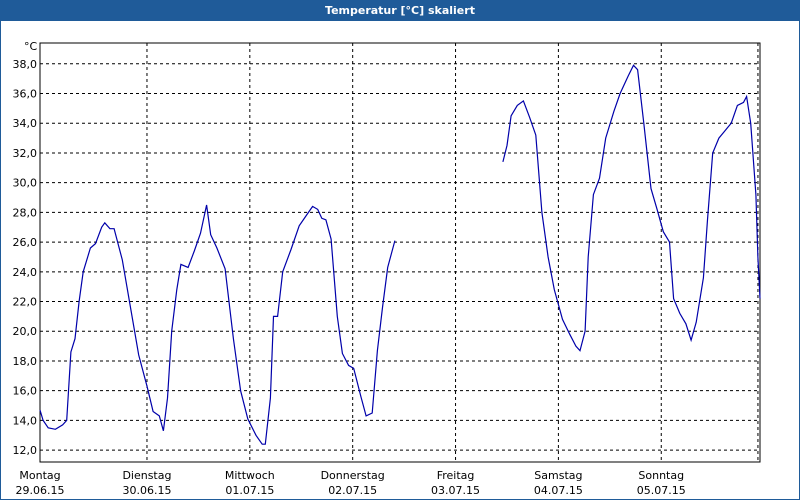 The image size is (800, 500). I want to click on x-tick-date: 03.07.15, so click(455, 490).